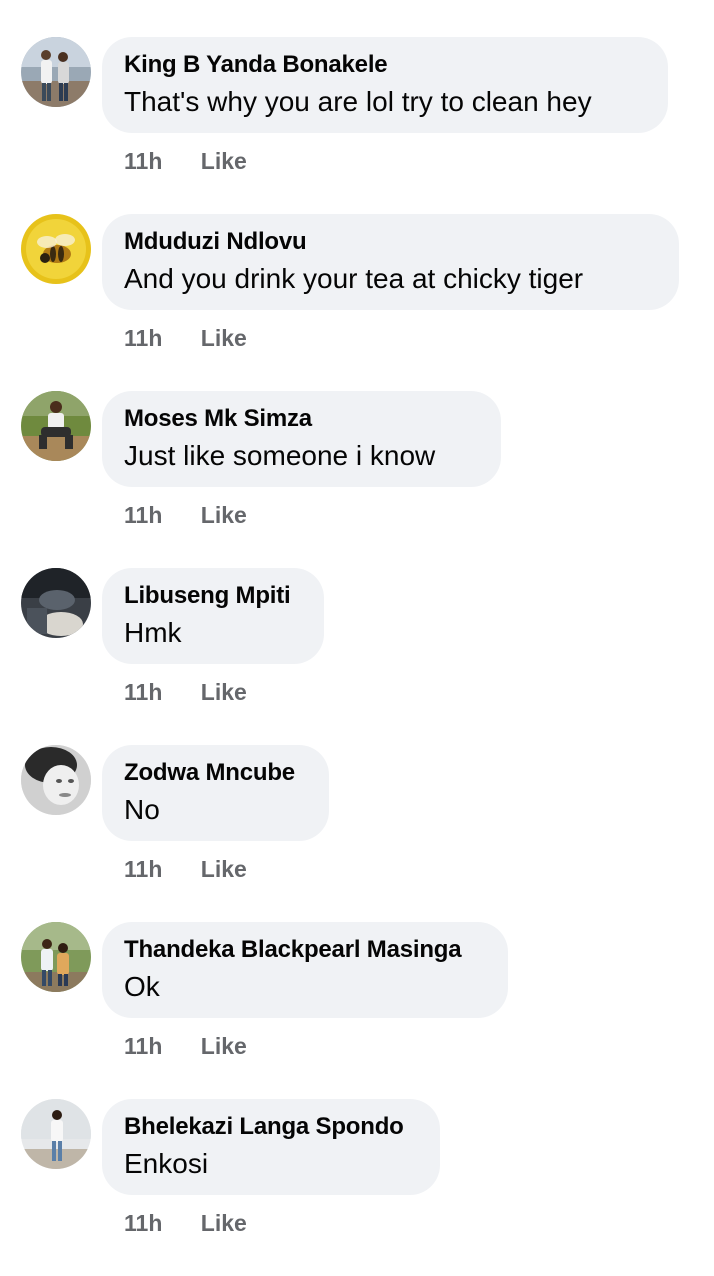  Describe the element at coordinates (357, 656) in the screenshot. I see `comment-item: Libuseng Mpiti Hmk 11h Like` at that location.